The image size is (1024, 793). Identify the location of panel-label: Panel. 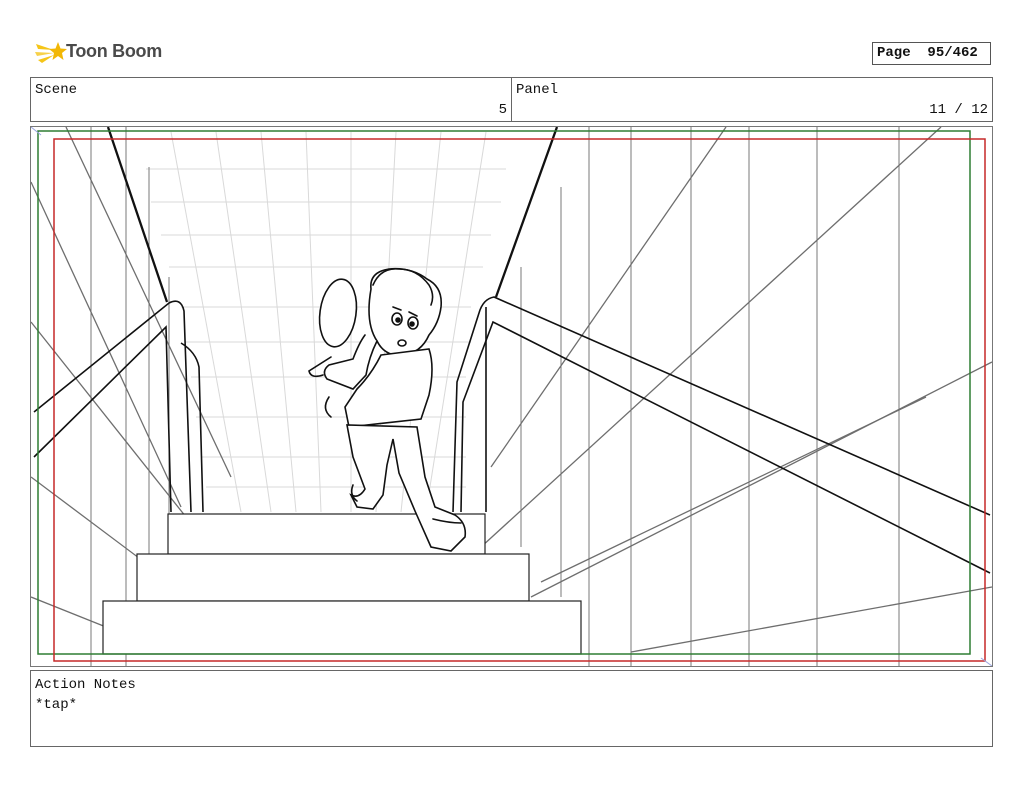
(537, 90).